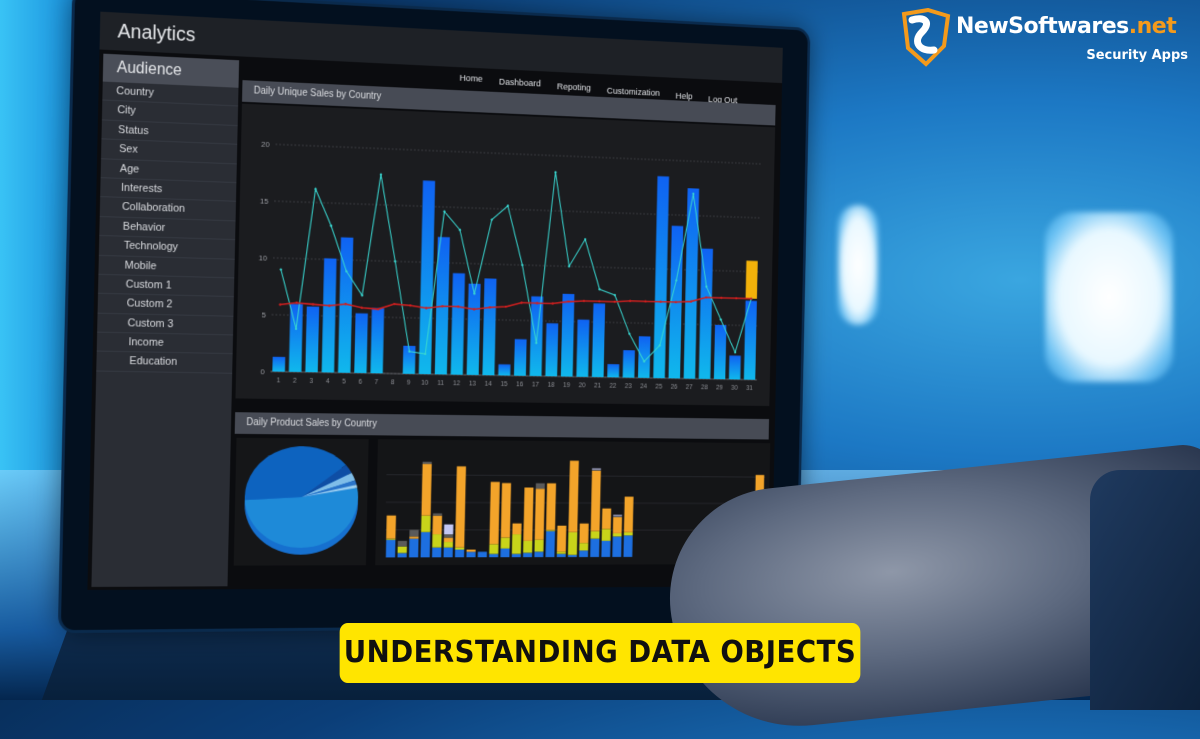 The image size is (1200, 739). What do you see at coordinates (582, 385) in the screenshot?
I see `x-tick-label: 20` at bounding box center [582, 385].